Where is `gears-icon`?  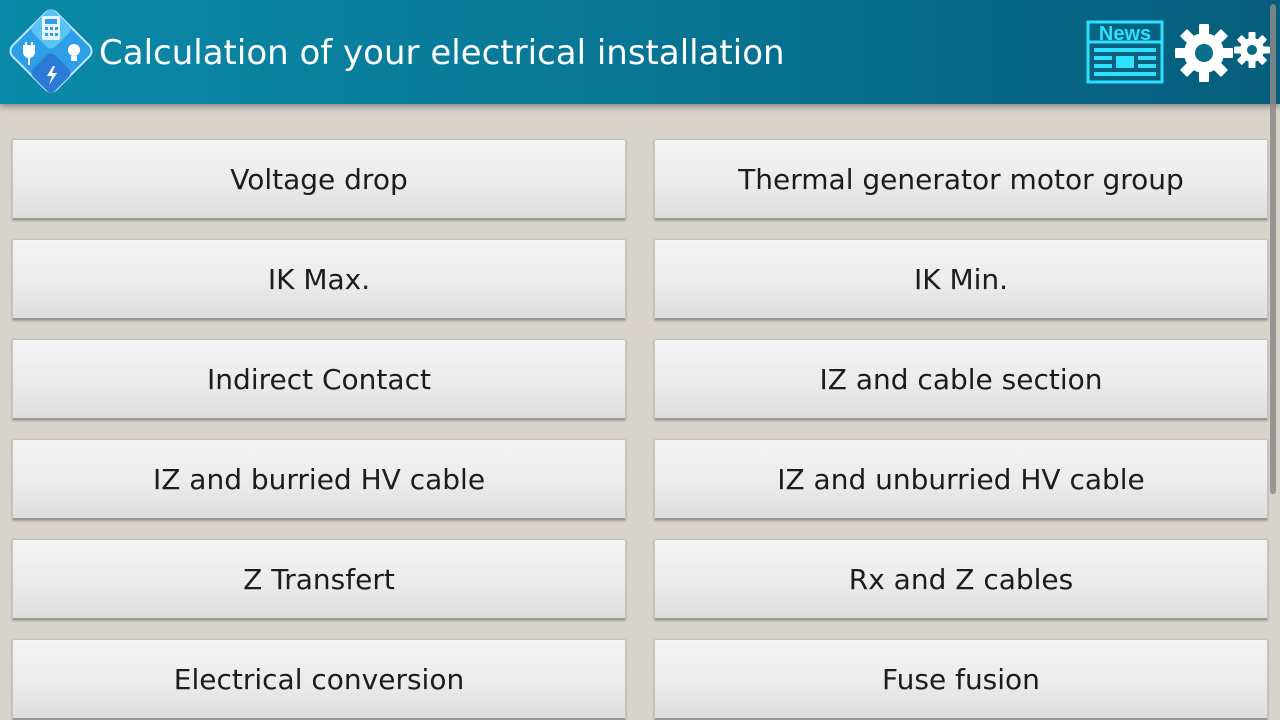
gears-icon is located at coordinates (1222, 52).